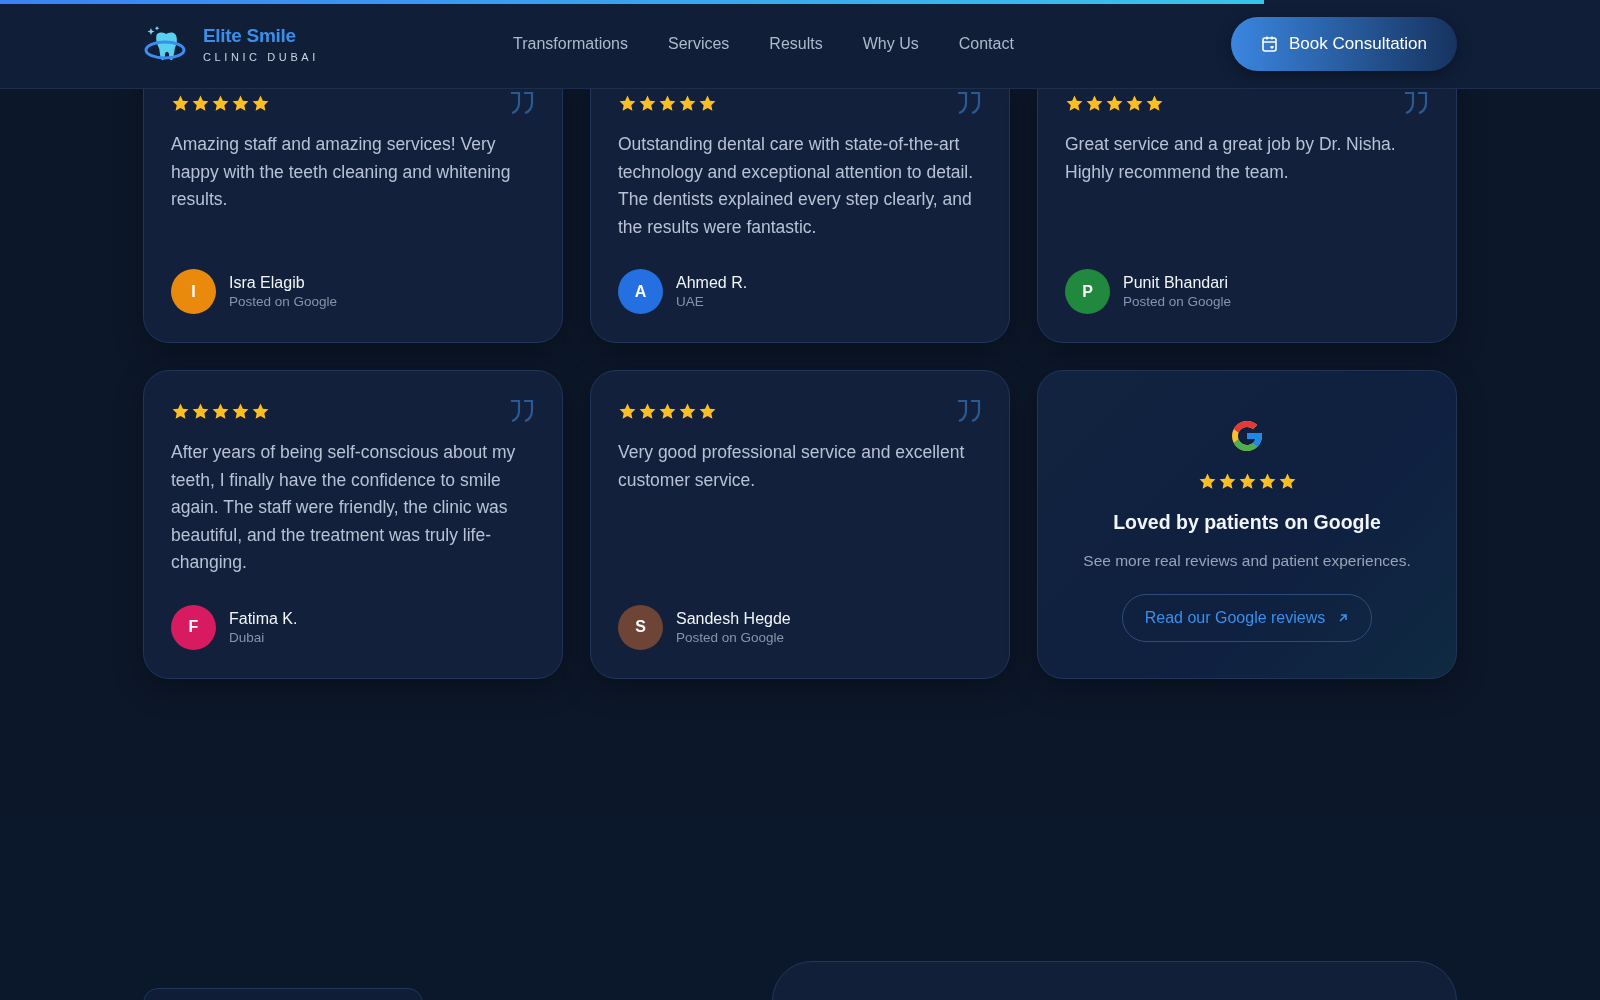 This screenshot has width=1600, height=1000. Describe the element at coordinates (1087, 291) in the screenshot. I see `avatar: P` at that location.